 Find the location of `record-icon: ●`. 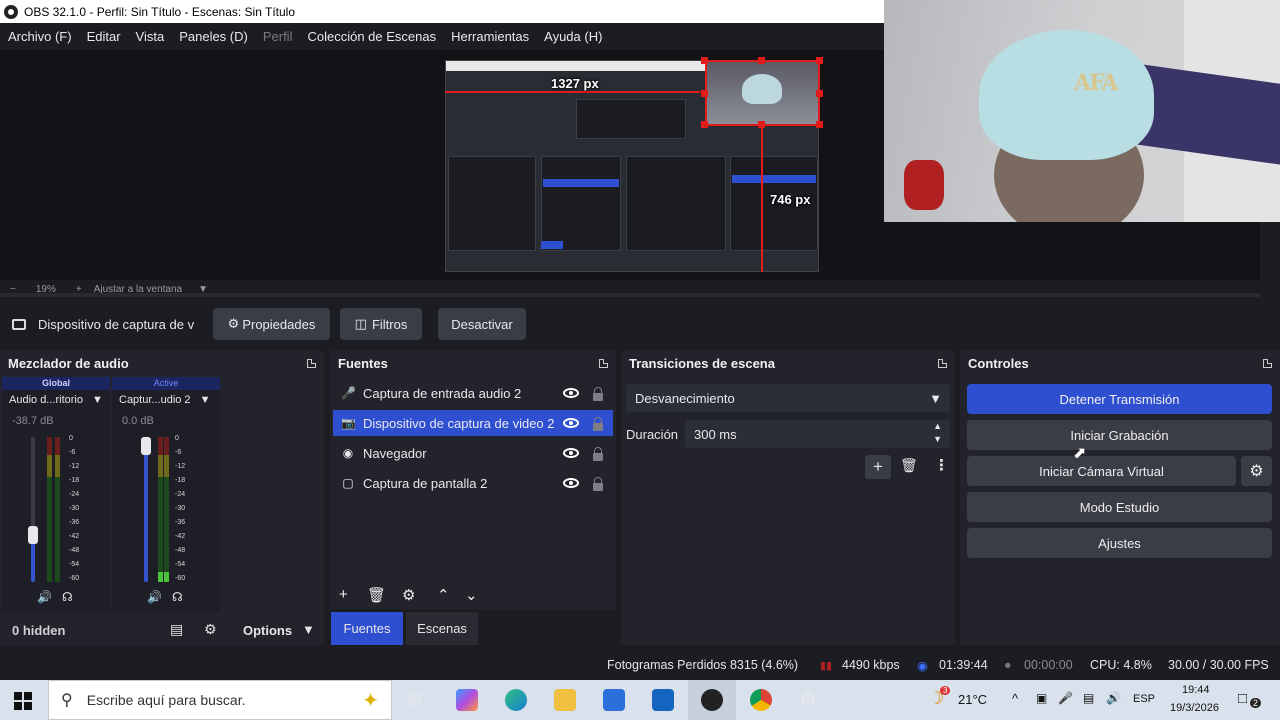

record-icon: ● is located at coordinates (1008, 665).